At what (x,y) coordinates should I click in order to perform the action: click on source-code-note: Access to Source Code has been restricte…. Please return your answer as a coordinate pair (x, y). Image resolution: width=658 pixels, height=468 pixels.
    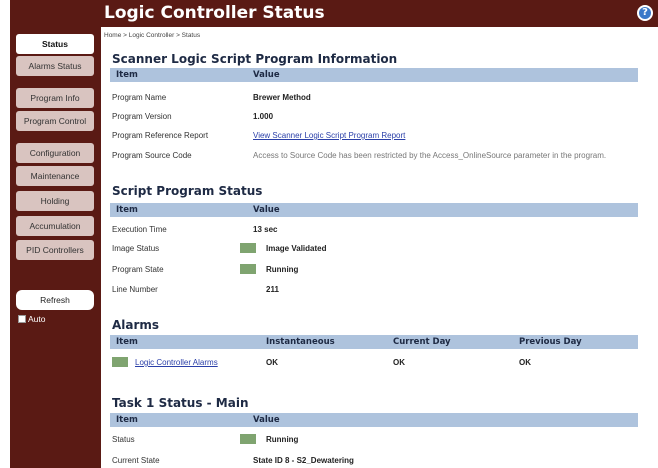
    Looking at the image, I should click on (430, 155).